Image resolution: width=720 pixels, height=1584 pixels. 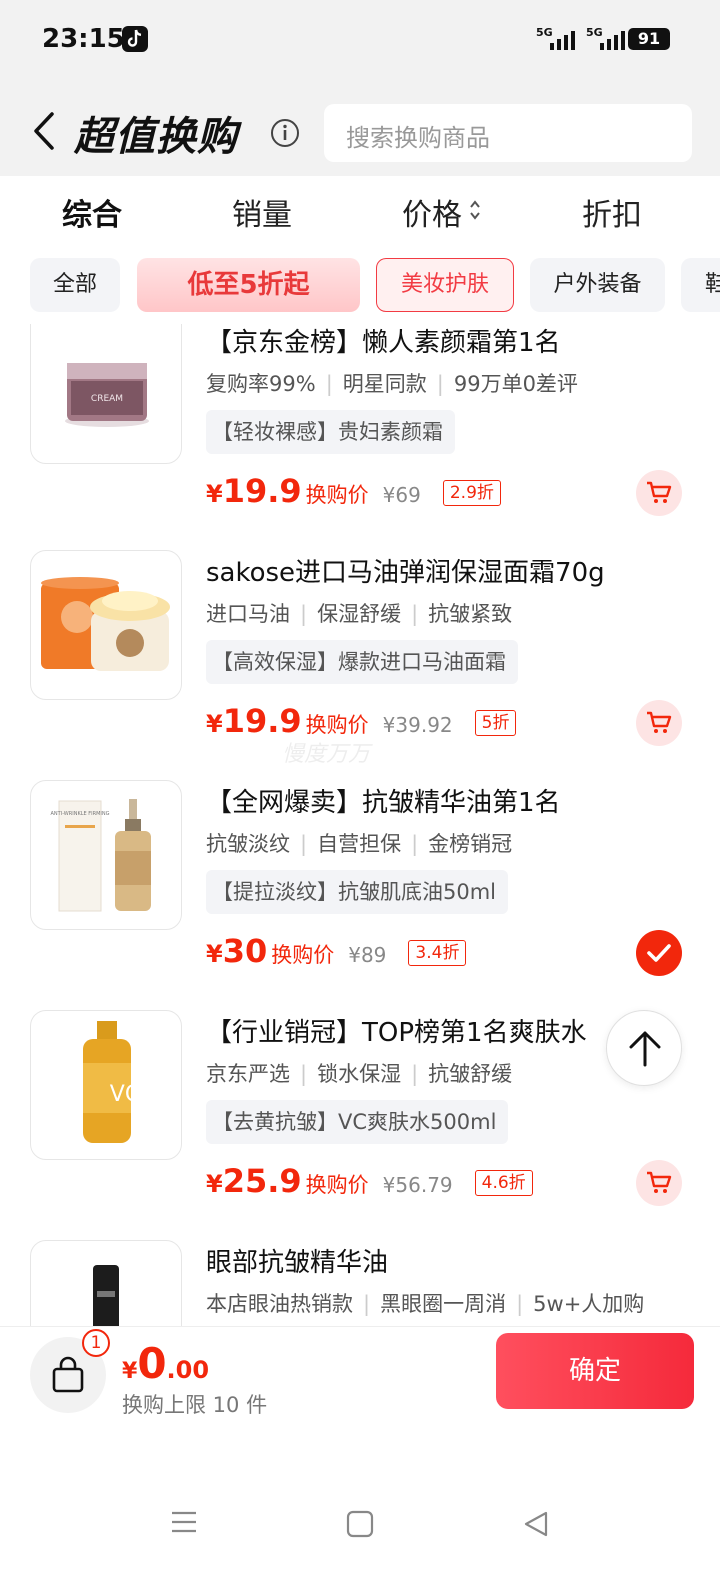 I want to click on sort-arrows-icon, so click(x=475, y=212).